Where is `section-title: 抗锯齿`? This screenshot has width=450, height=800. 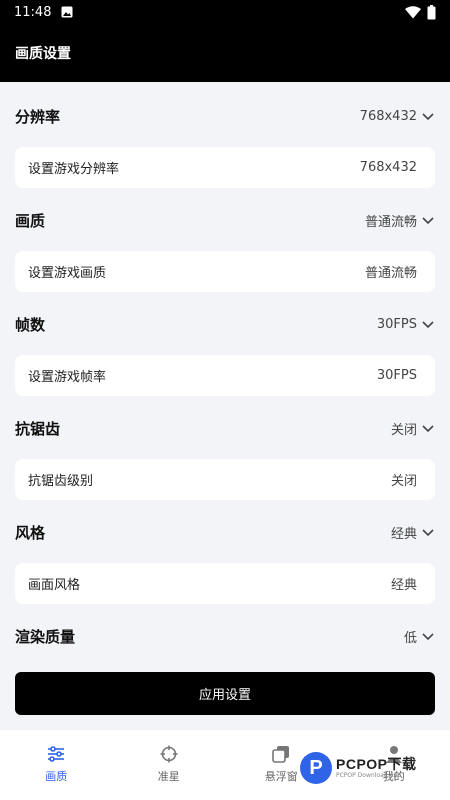 section-title: 抗锯齿 is located at coordinates (38, 428).